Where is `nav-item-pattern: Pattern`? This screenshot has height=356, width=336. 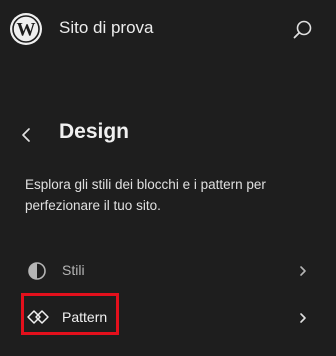 nav-item-pattern: Pattern is located at coordinates (171, 318).